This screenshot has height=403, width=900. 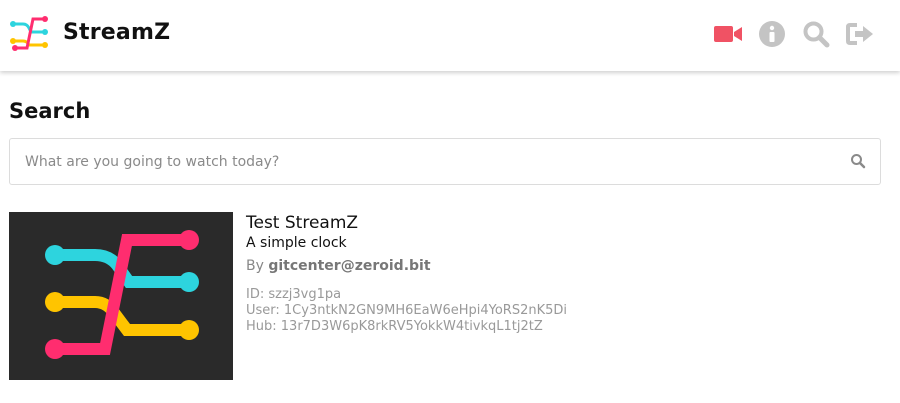 What do you see at coordinates (772, 34) in the screenshot?
I see `info-icon` at bounding box center [772, 34].